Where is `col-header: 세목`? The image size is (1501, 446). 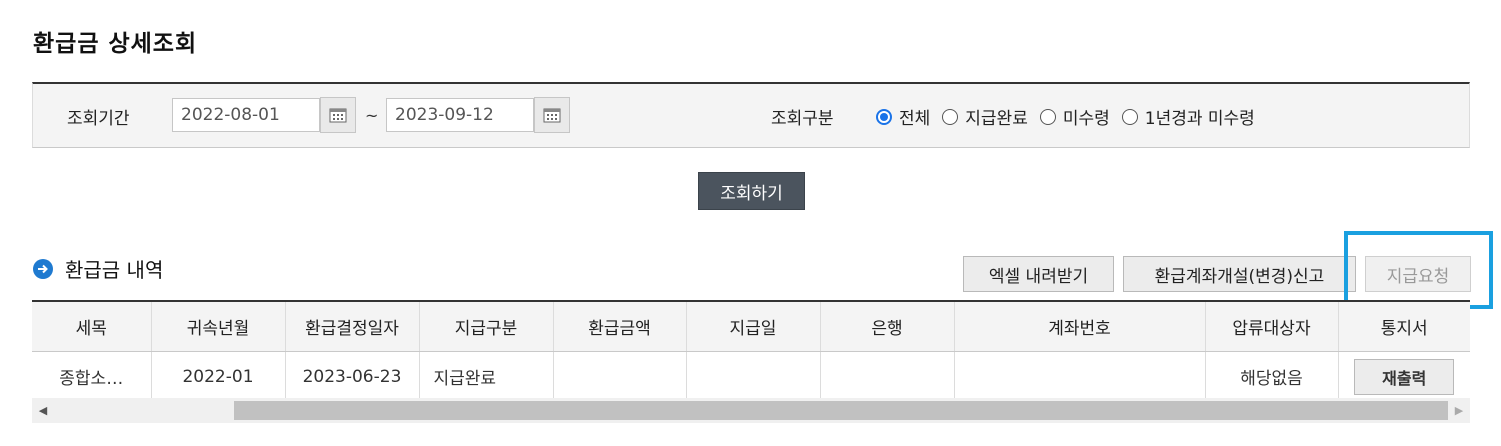
col-header: 세목 is located at coordinates (91, 326).